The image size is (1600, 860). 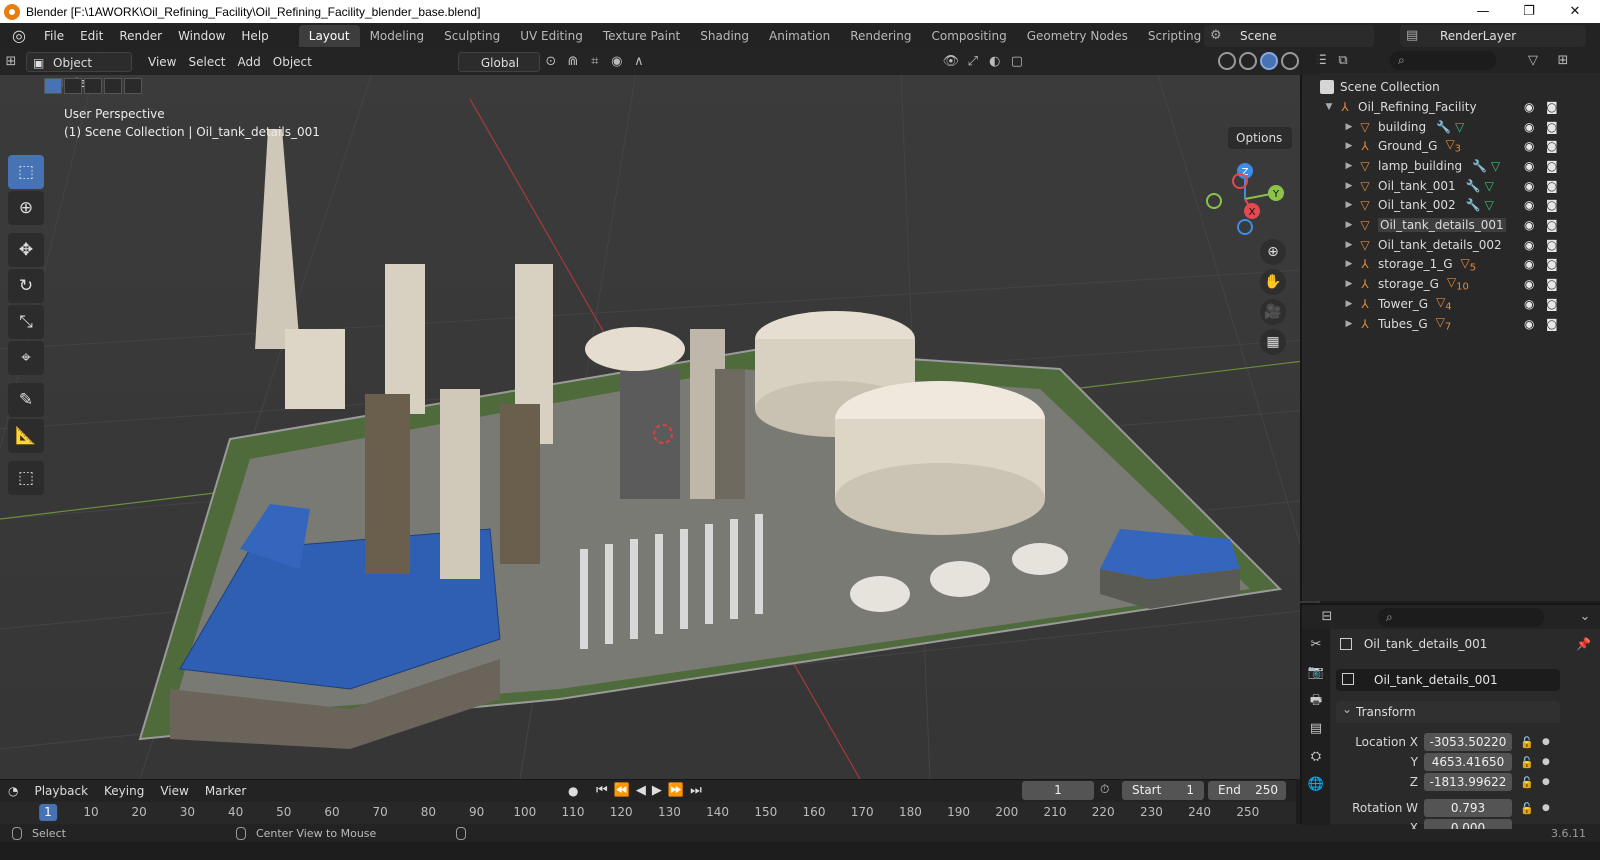 I want to click on options-dropdown: Options, so click(x=1260, y=138).